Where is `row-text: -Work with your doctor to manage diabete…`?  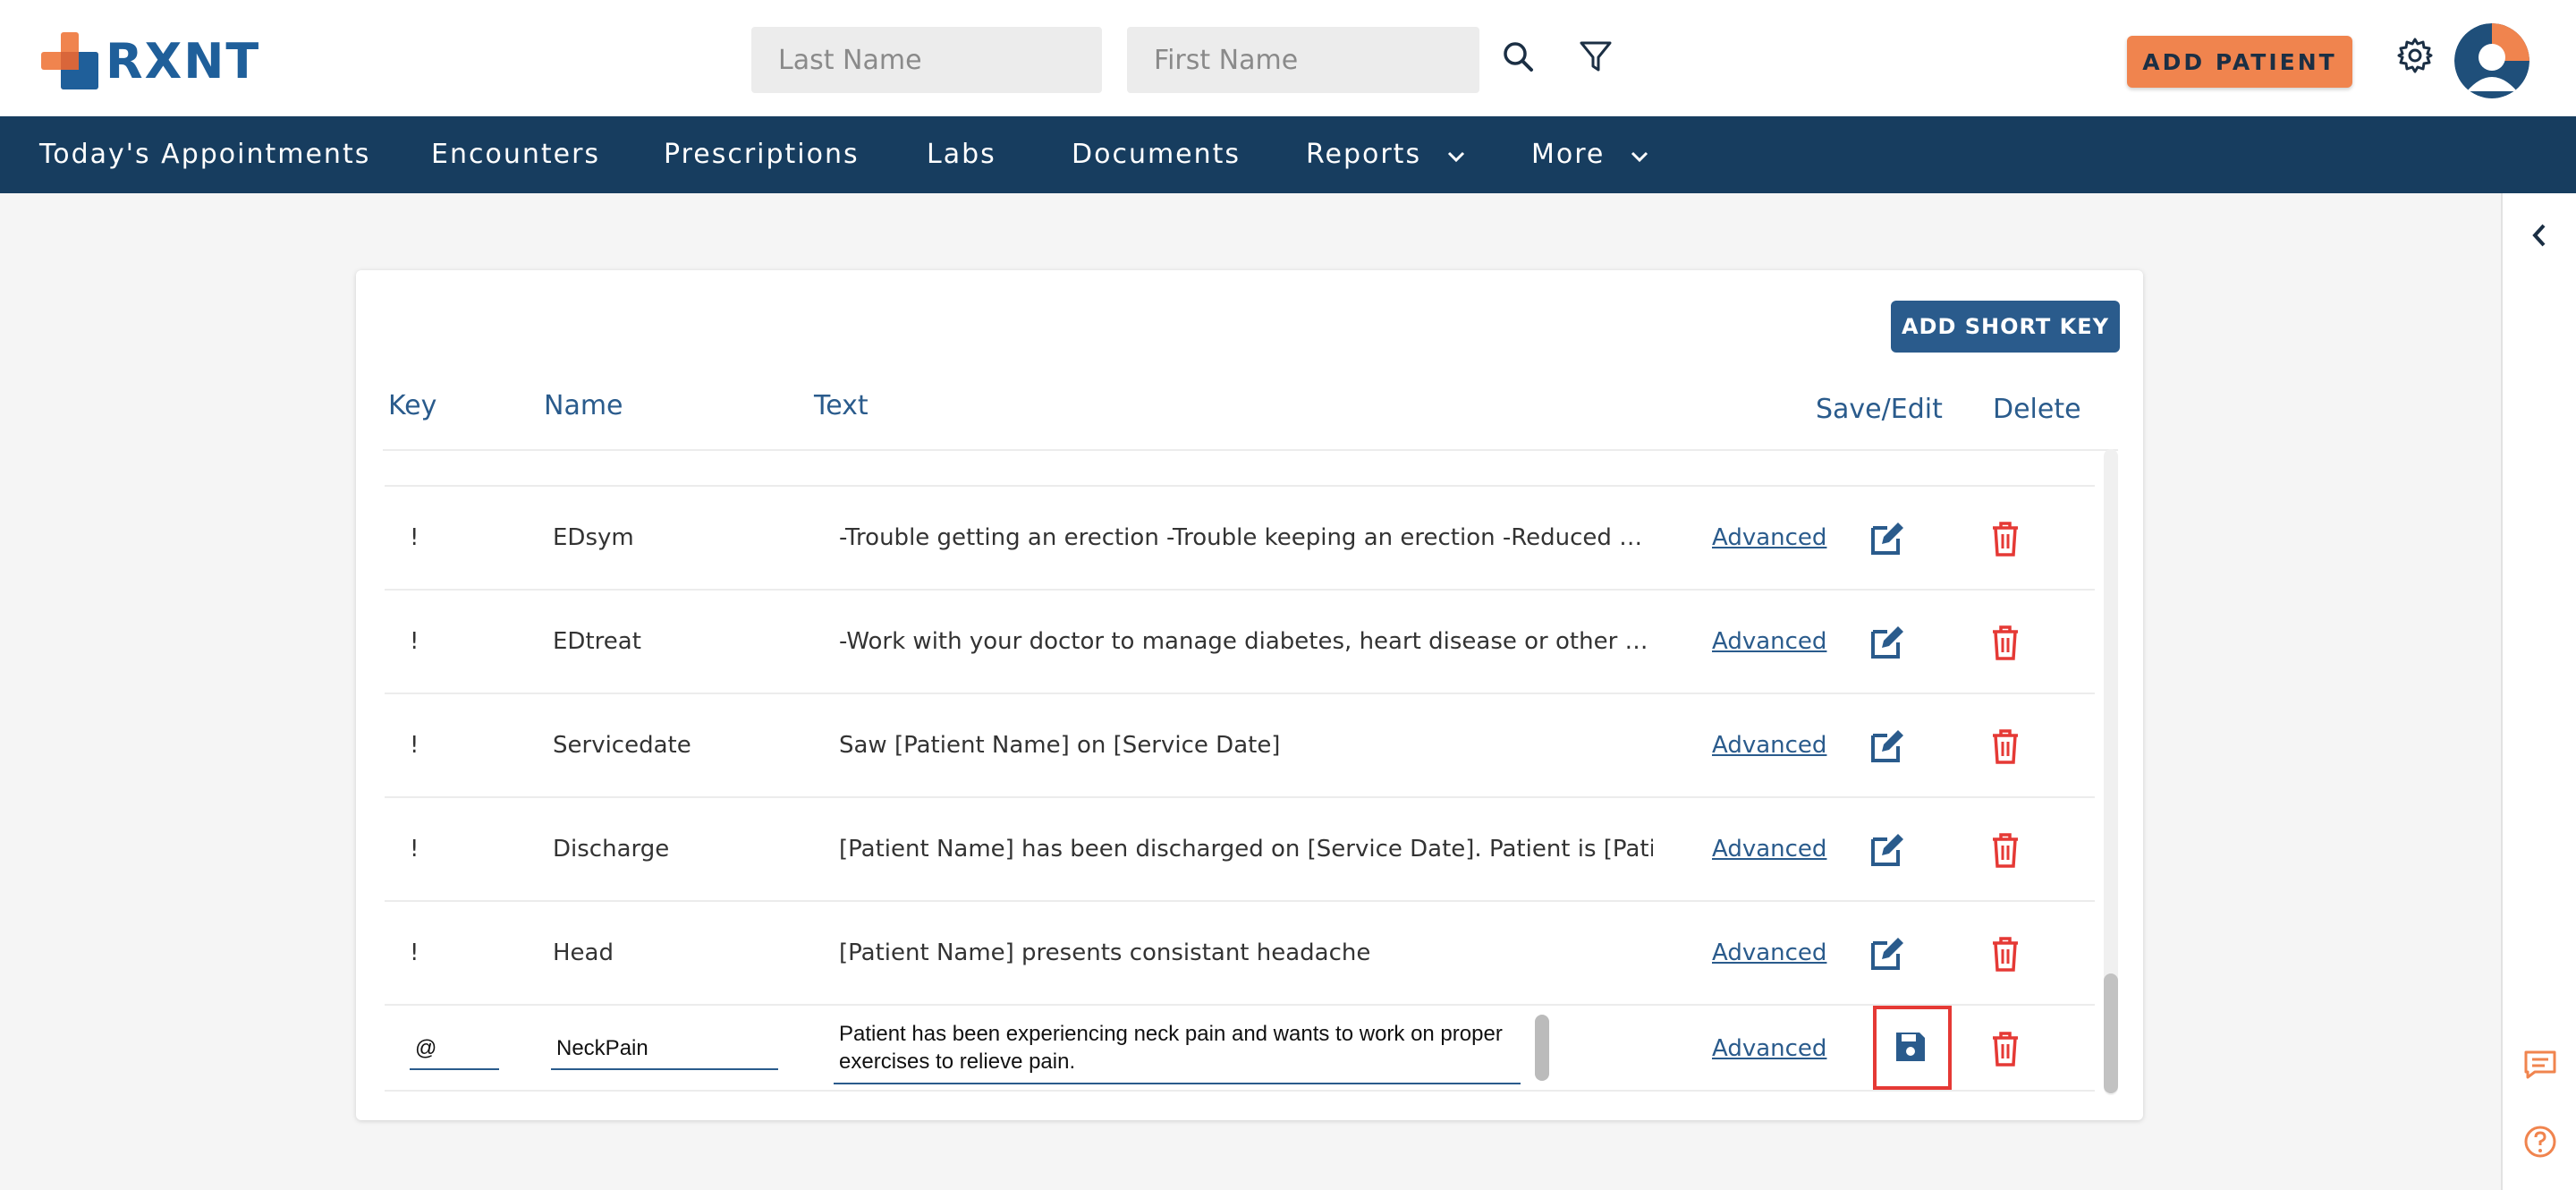
row-text: -Work with your doctor to manage diabete… is located at coordinates (1246, 641).